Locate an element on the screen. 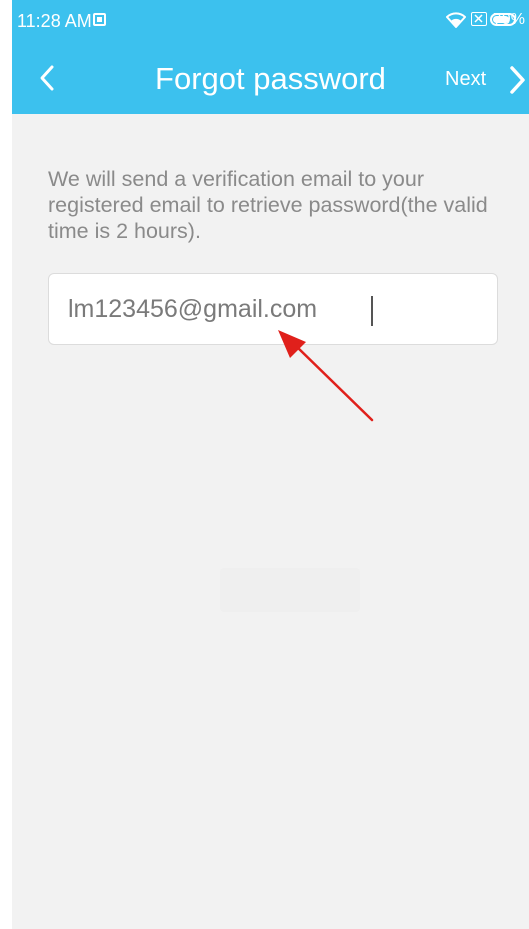  wifi-icon is located at coordinates (456, 20).